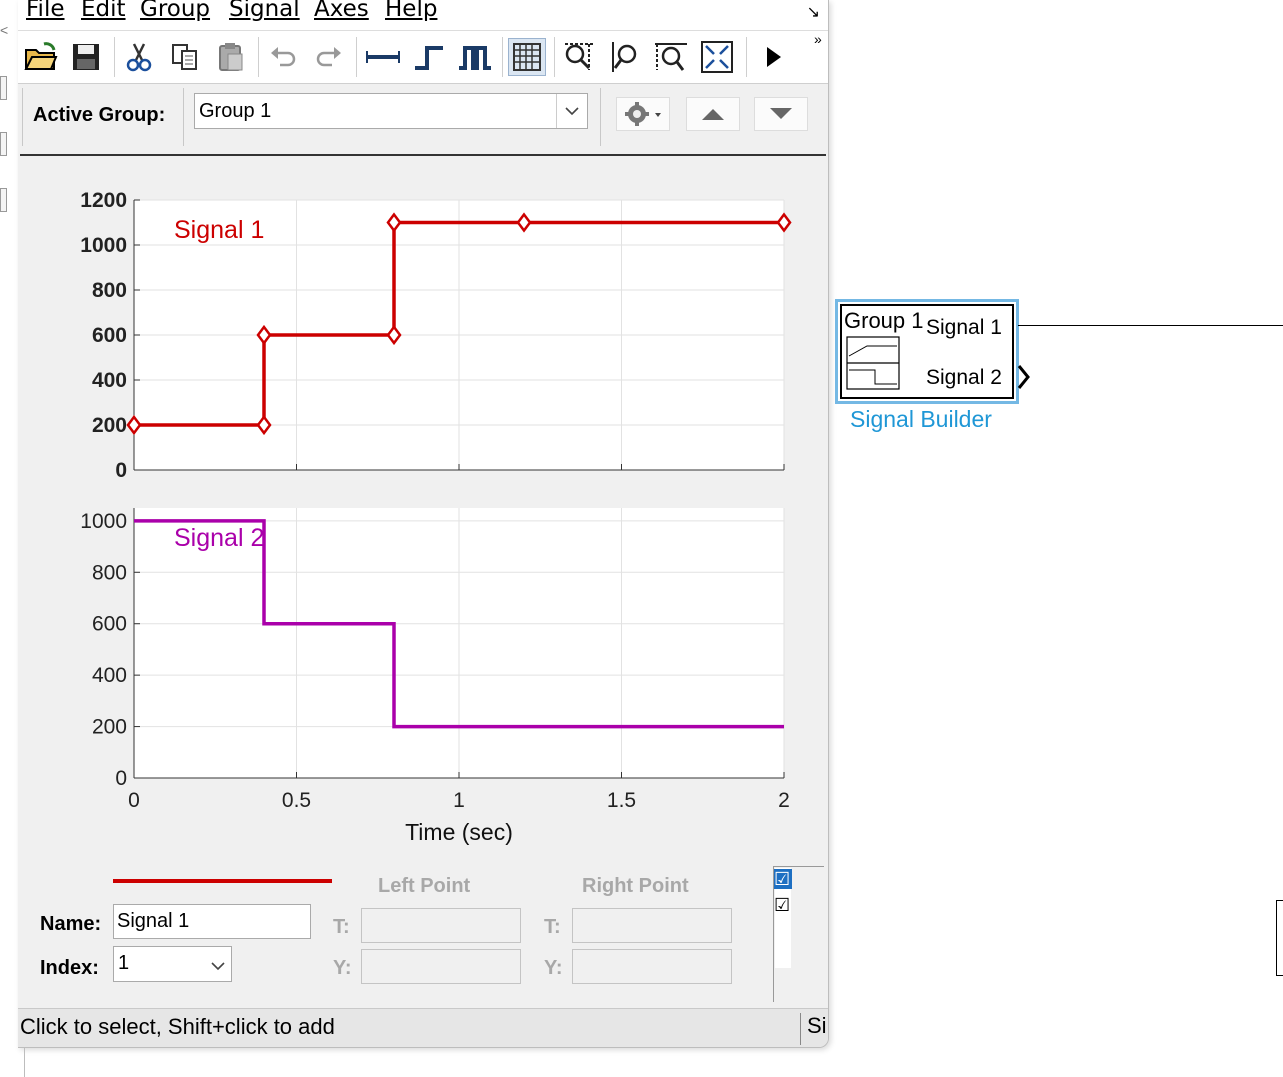  What do you see at coordinates (671, 57) in the screenshot?
I see `zoom-x-icon` at bounding box center [671, 57].